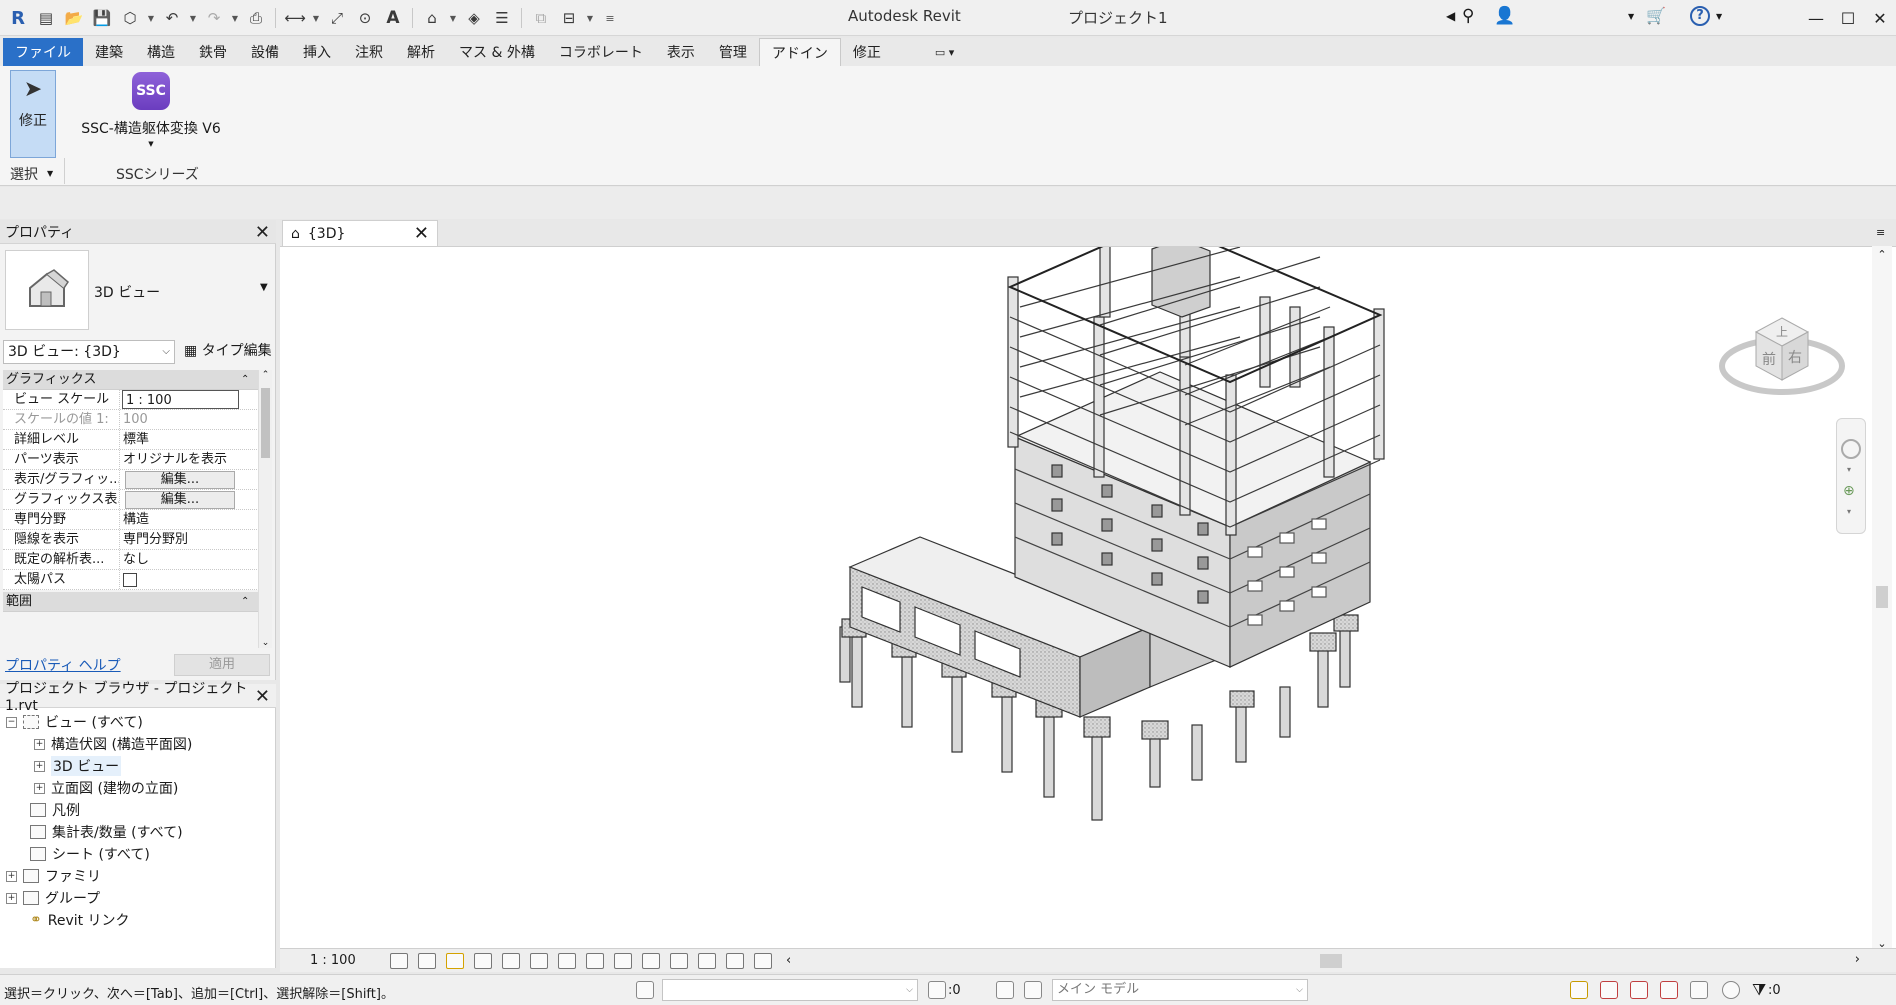 This screenshot has width=1896, height=1005. Describe the element at coordinates (78, 766) in the screenshot. I see `tree-node-3d-views: + 3D ビュー` at that location.